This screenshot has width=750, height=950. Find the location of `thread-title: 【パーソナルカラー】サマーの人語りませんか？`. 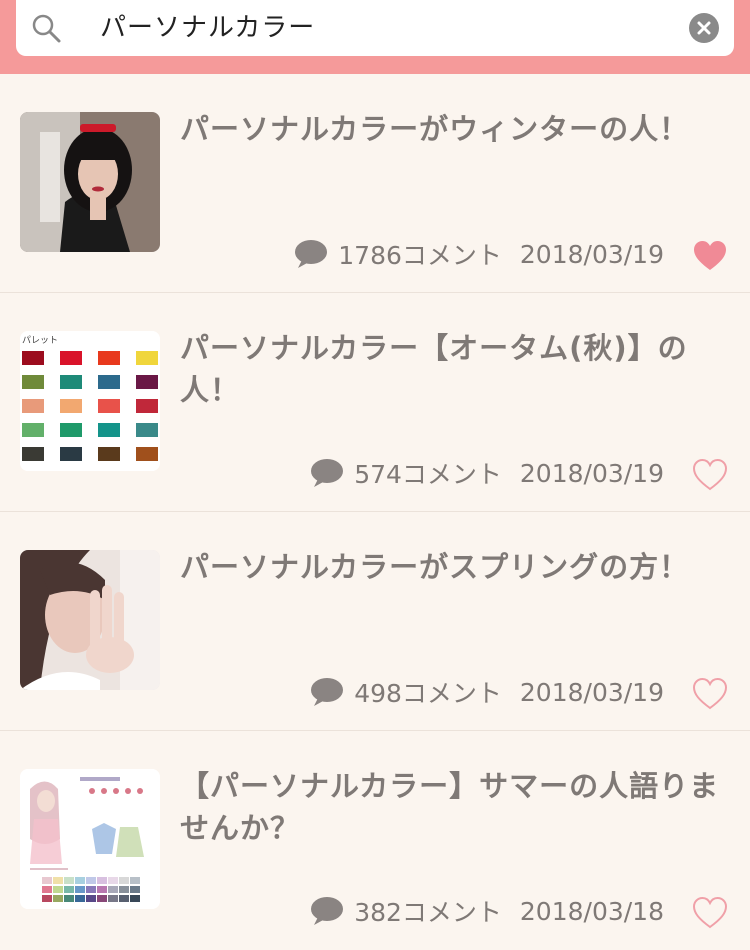

thread-title: 【パーソナルカラー】サマーの人語りませんか？ is located at coordinates (455, 807).